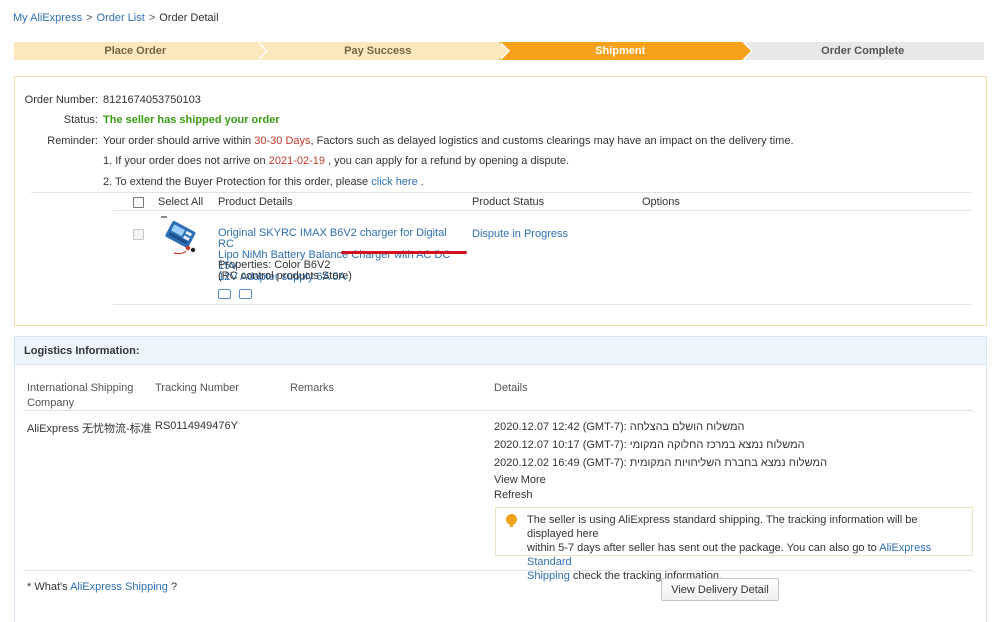  What do you see at coordinates (138, 202) in the screenshot?
I see `select-all-checkbox` at bounding box center [138, 202].